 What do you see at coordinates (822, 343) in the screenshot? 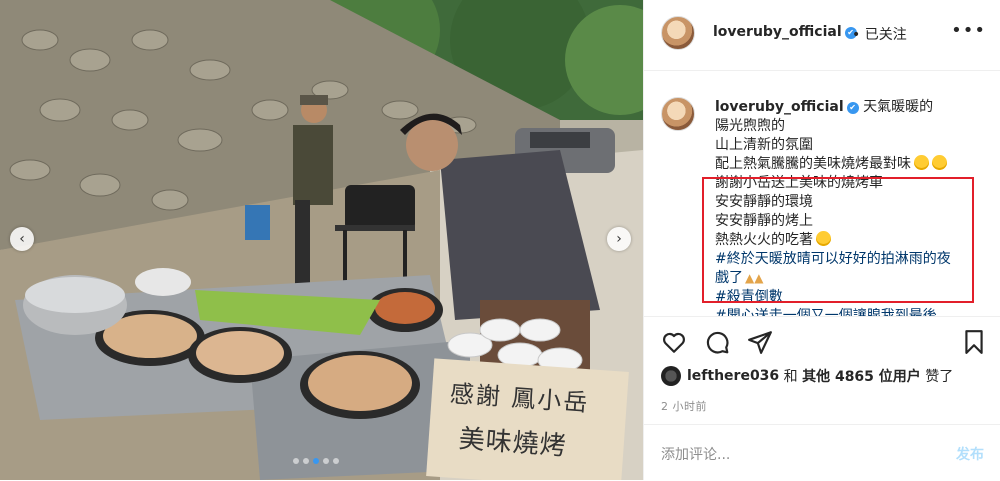
I see `action-bar` at bounding box center [822, 343].